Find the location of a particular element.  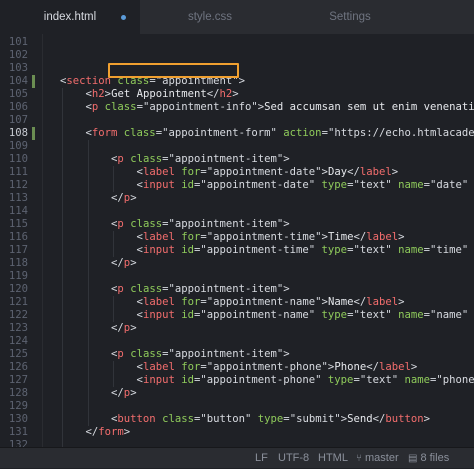

tab-settings: Settings is located at coordinates (350, 17).